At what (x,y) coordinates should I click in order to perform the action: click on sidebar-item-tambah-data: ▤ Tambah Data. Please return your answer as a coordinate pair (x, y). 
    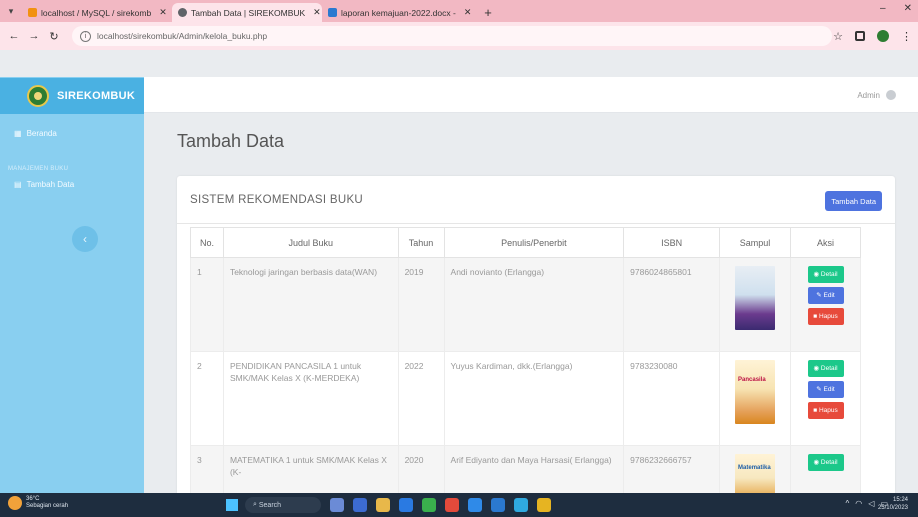
    Looking at the image, I should click on (44, 184).